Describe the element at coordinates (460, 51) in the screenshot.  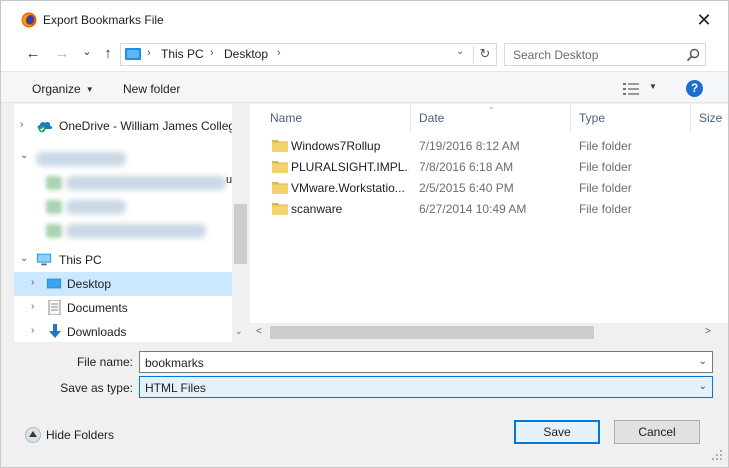
I see `address-dropdown-icon: ⌄` at that location.